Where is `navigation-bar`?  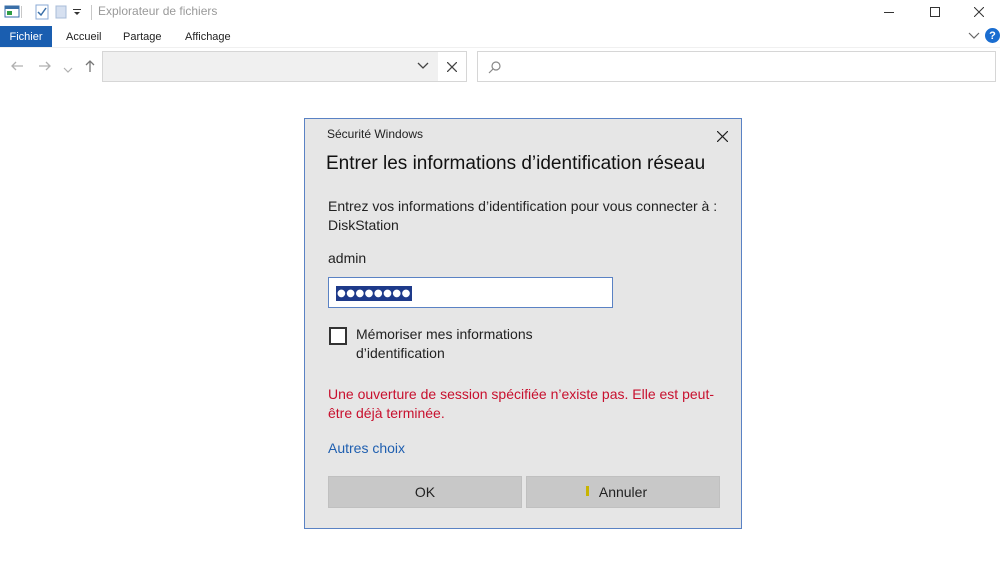
navigation-bar is located at coordinates (500, 67).